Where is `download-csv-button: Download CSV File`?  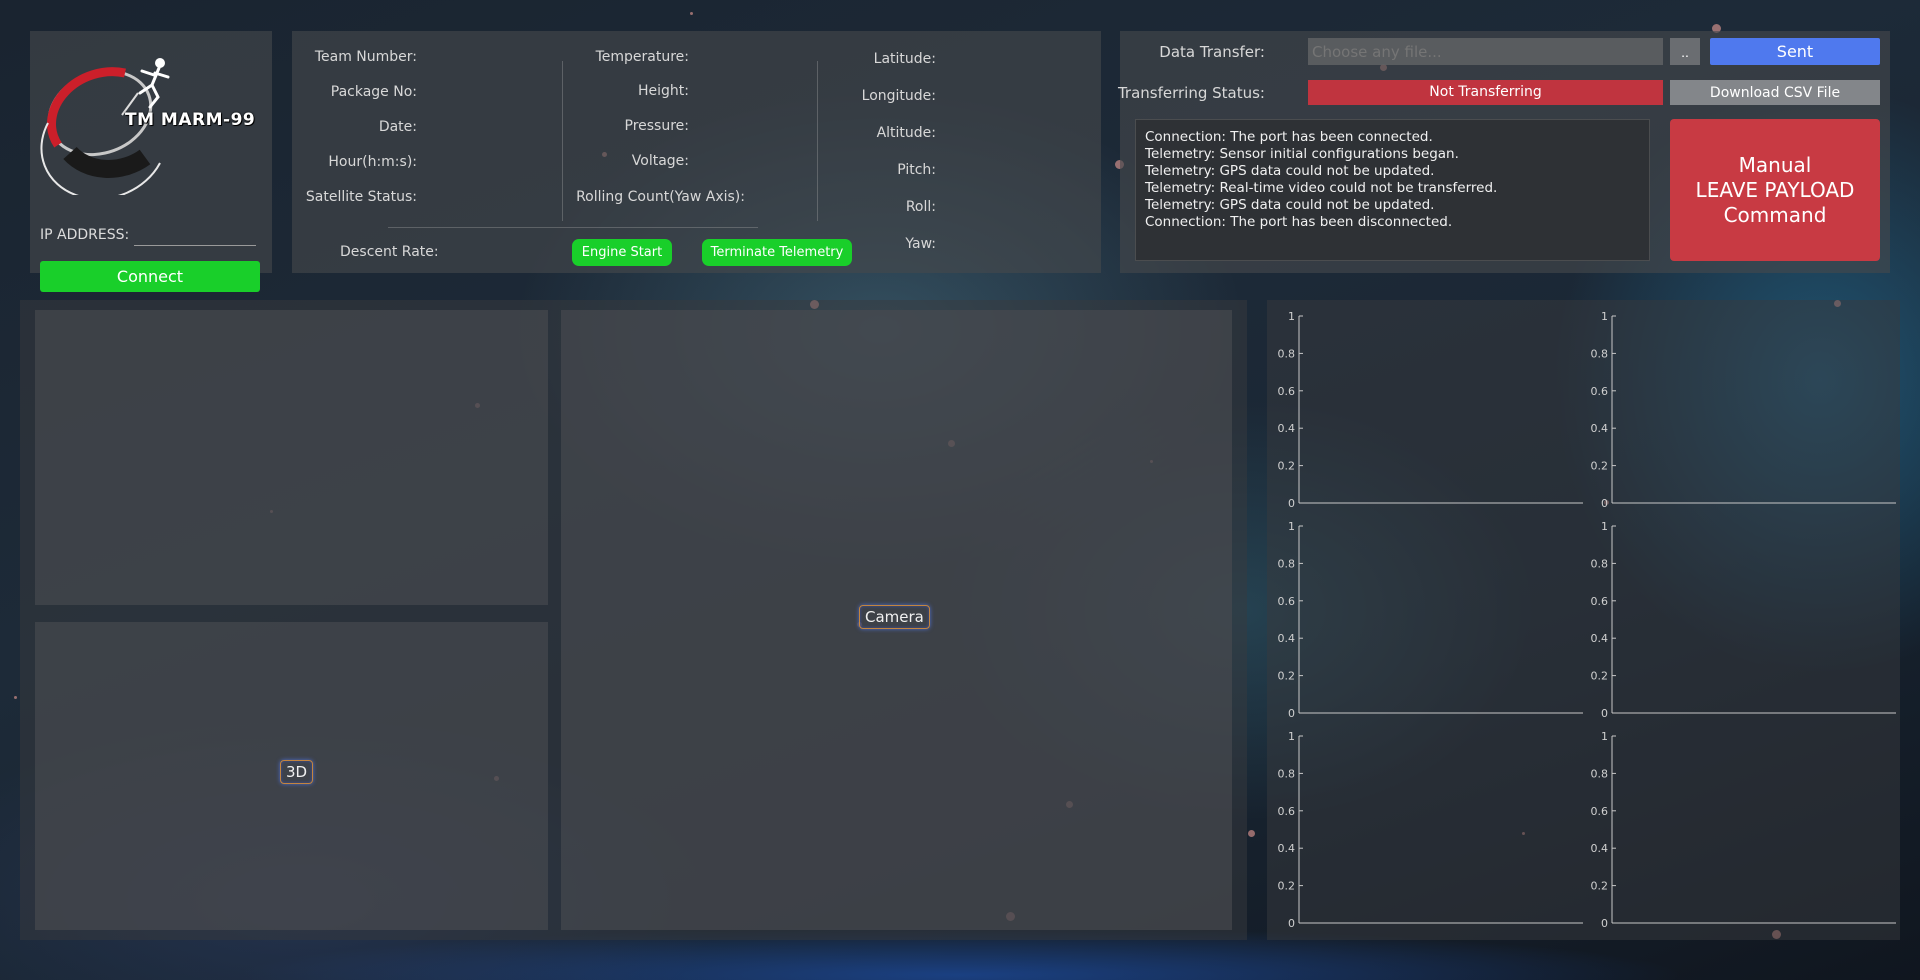 download-csv-button: Download CSV File is located at coordinates (1775, 92).